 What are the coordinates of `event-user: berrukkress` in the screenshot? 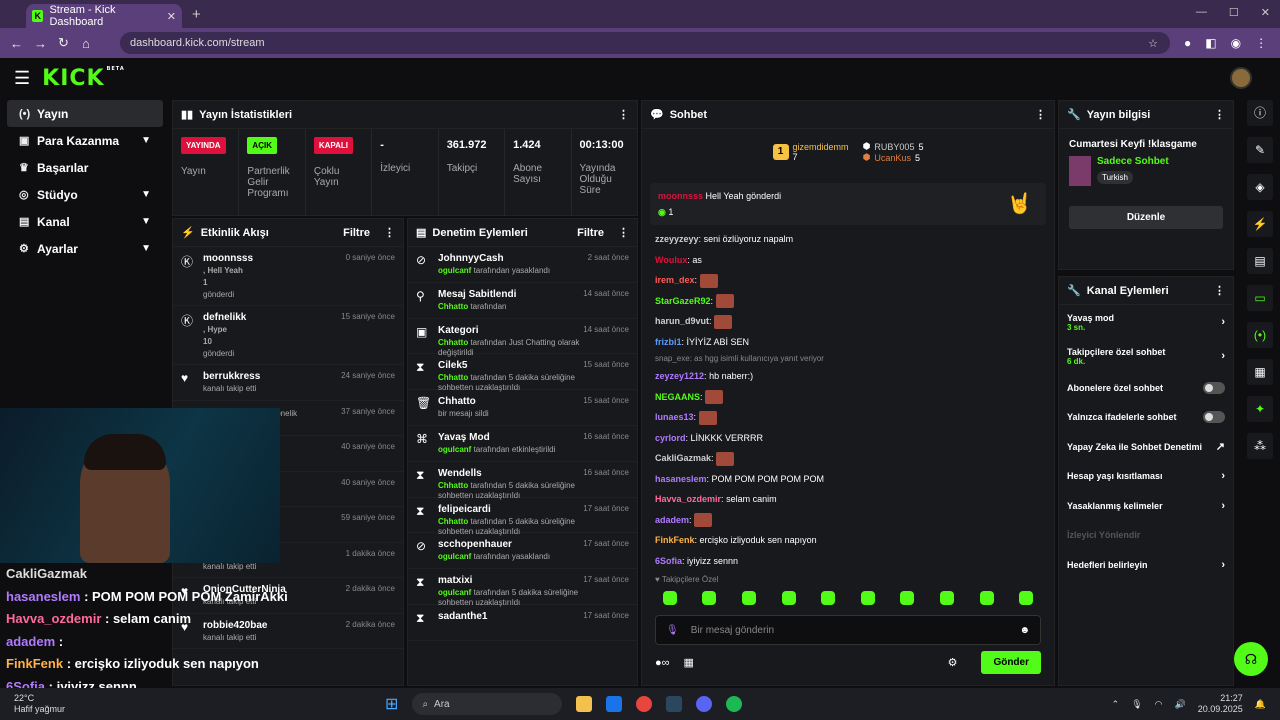 It's located at (272, 376).